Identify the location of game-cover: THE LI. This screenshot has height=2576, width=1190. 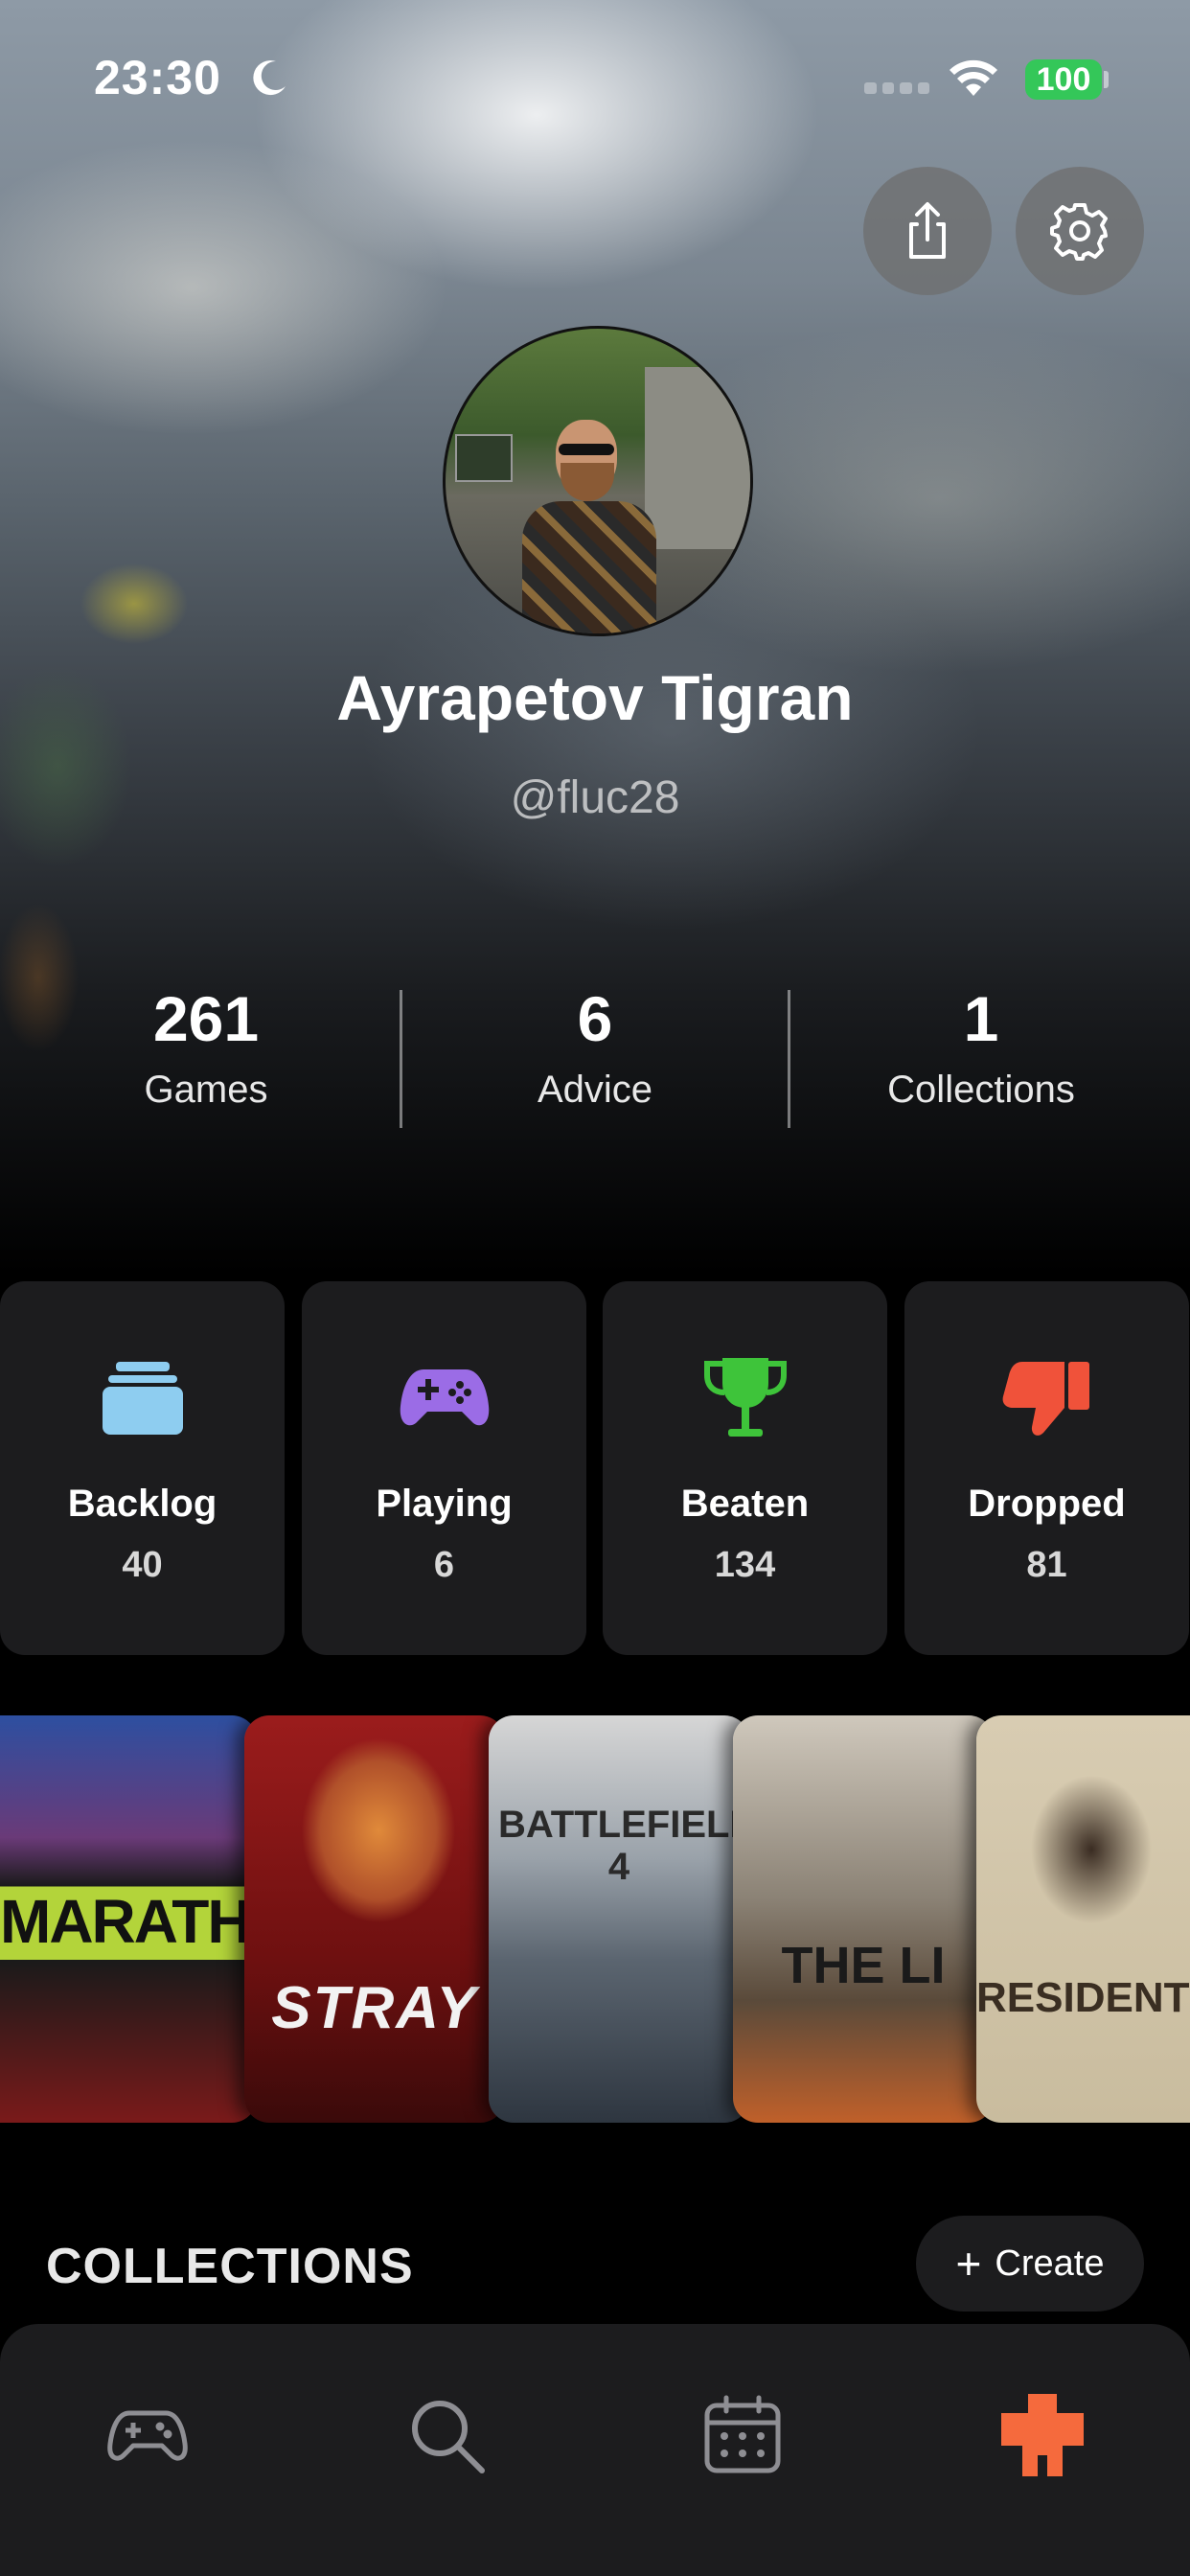
(864, 1919).